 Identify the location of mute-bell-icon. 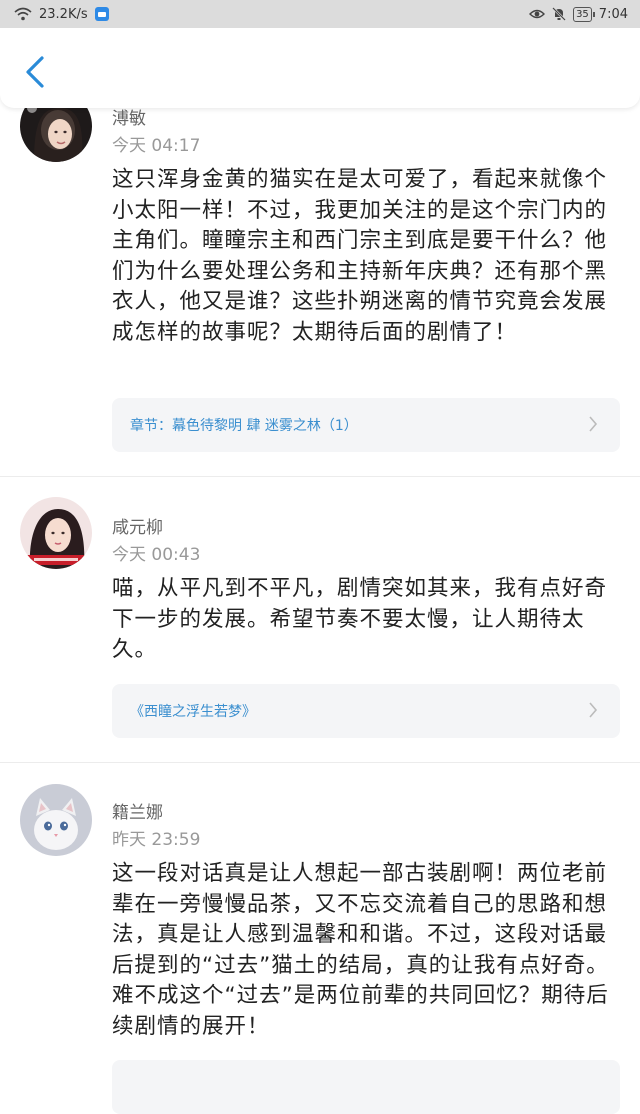
(559, 14).